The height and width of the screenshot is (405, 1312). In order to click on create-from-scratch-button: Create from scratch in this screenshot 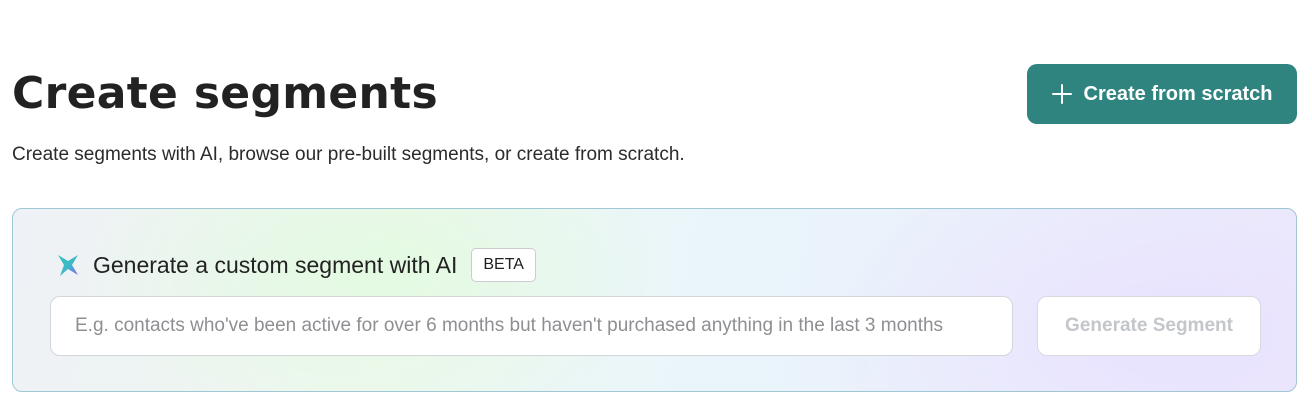, I will do `click(1162, 94)`.